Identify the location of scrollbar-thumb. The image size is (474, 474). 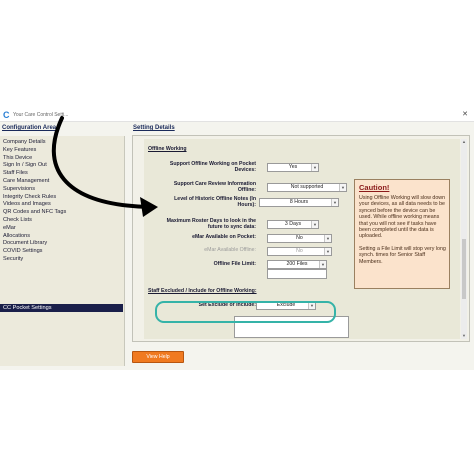
(464, 269).